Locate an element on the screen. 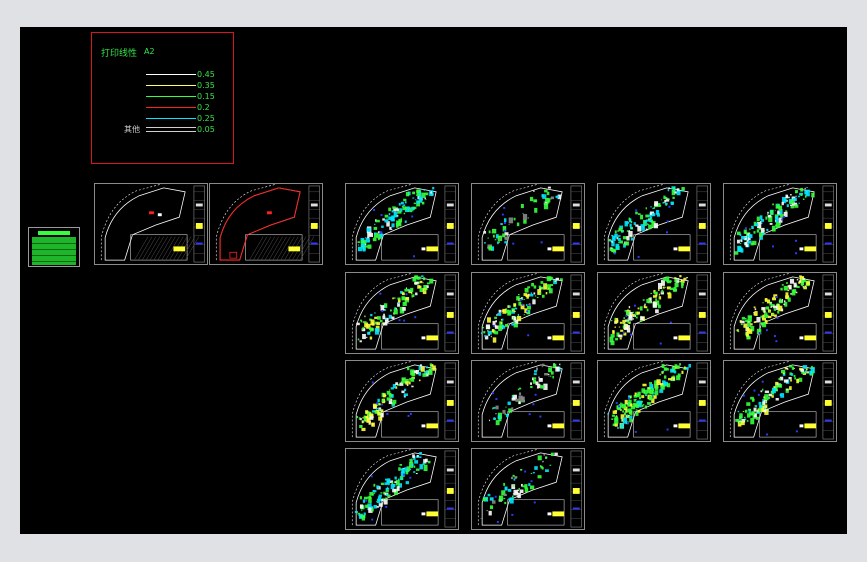 This screenshot has height=562, width=867. legend-value: 0.05 is located at coordinates (206, 129).